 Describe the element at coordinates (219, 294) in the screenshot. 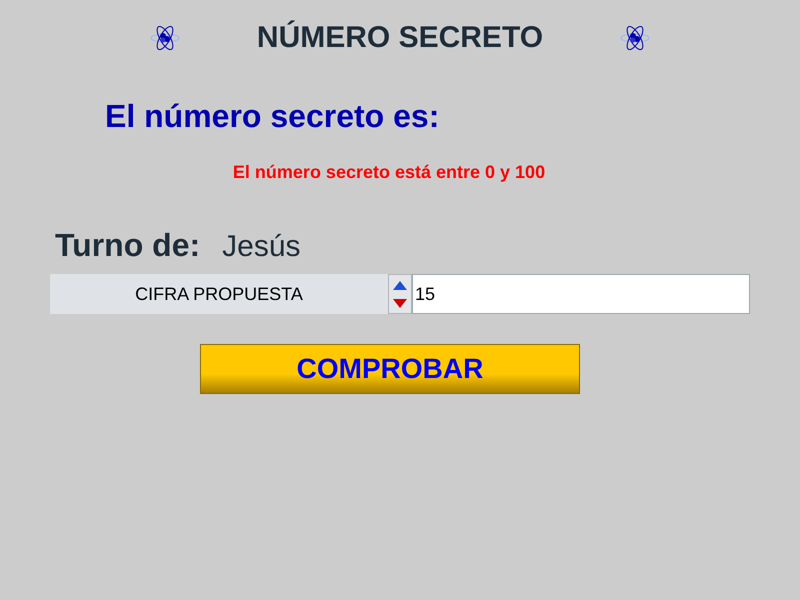

I see `guess-label: CIFRA PROPUESTA` at that location.